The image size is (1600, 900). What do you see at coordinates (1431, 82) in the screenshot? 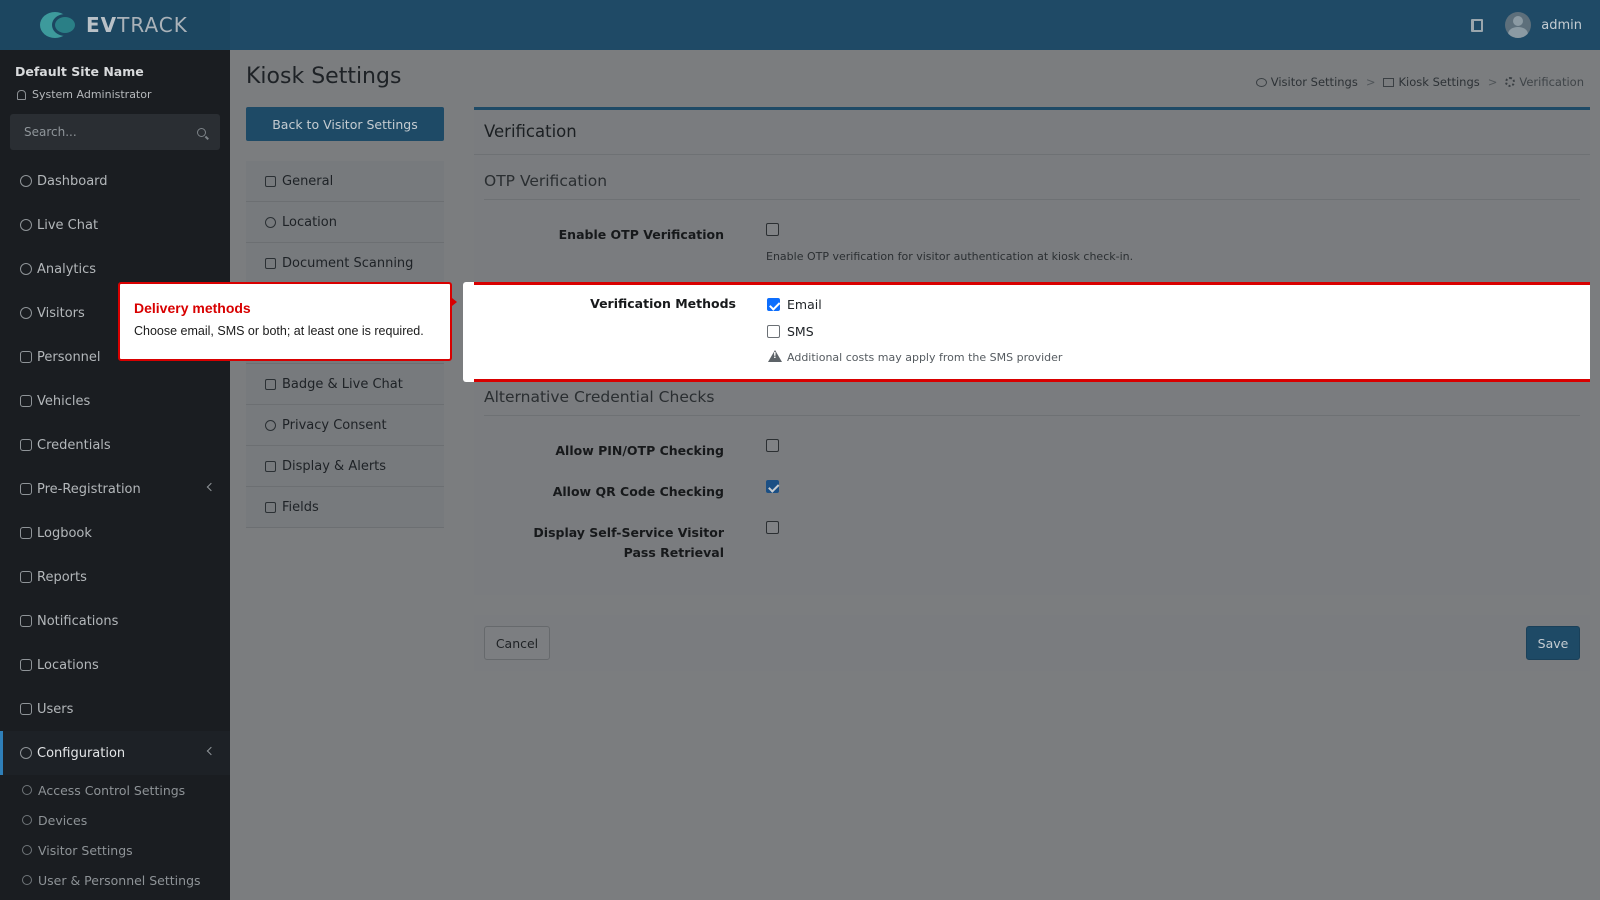
I see `breadcrumb-kiosk-settings: Kiosk Settings` at bounding box center [1431, 82].